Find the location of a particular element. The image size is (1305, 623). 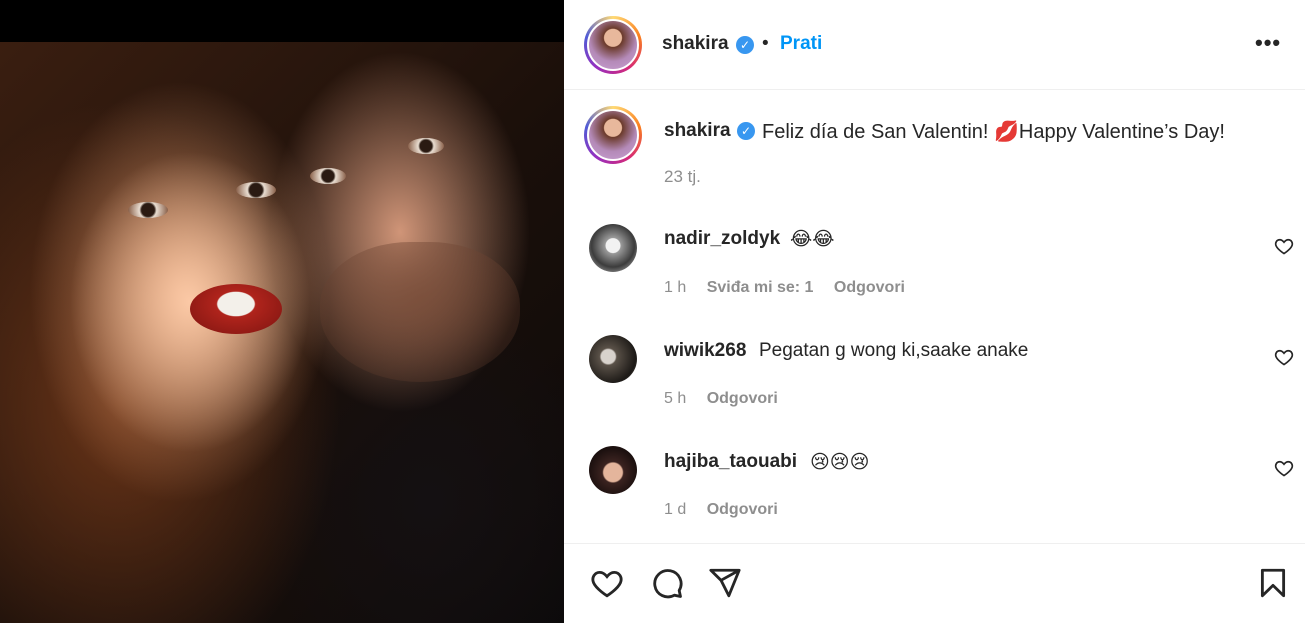

author-username: shakira is located at coordinates (695, 44).